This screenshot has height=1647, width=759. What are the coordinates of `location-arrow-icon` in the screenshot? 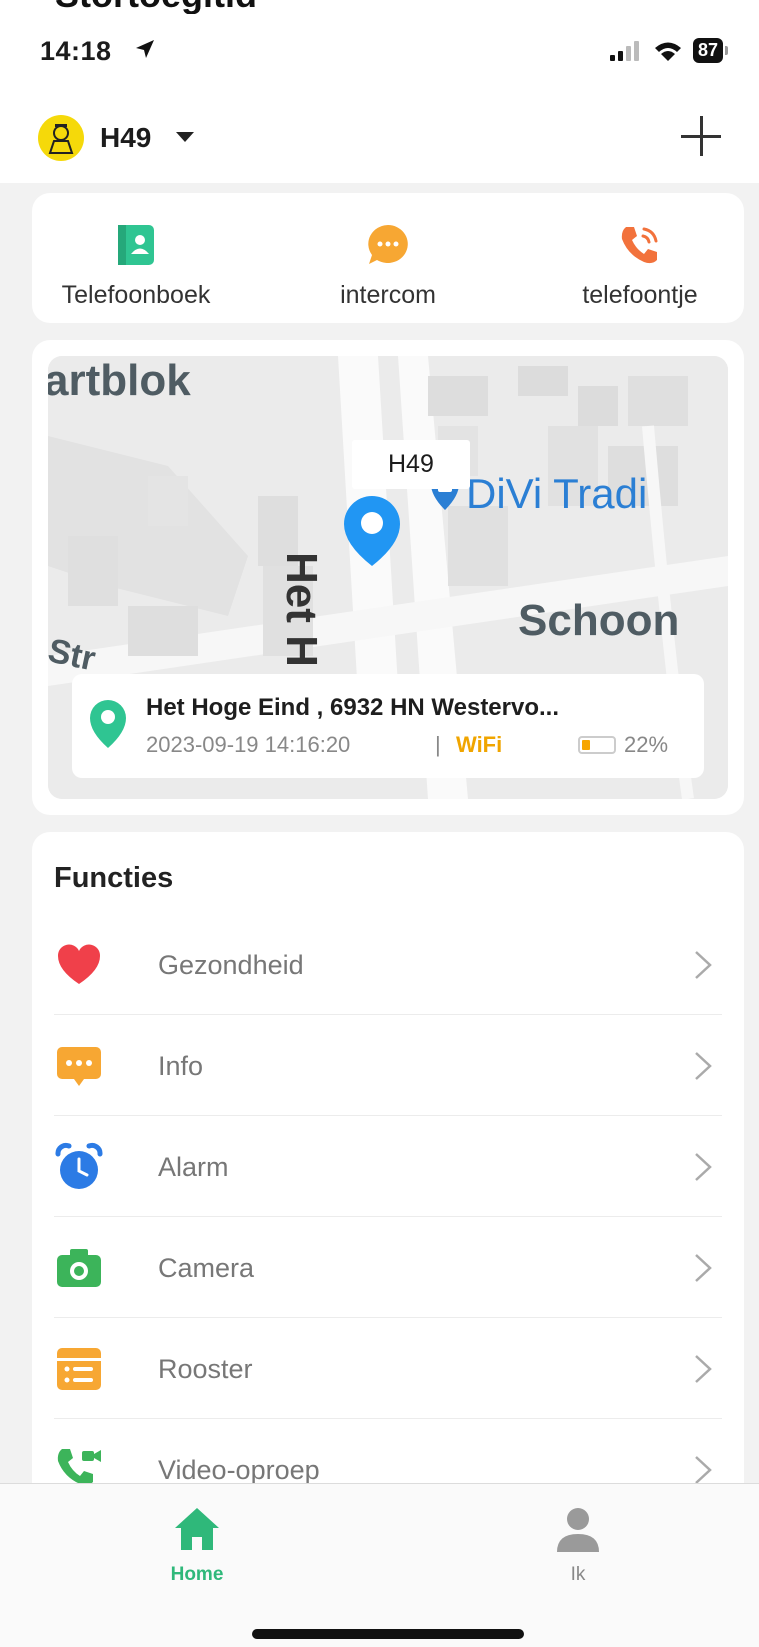 It's located at (145, 49).